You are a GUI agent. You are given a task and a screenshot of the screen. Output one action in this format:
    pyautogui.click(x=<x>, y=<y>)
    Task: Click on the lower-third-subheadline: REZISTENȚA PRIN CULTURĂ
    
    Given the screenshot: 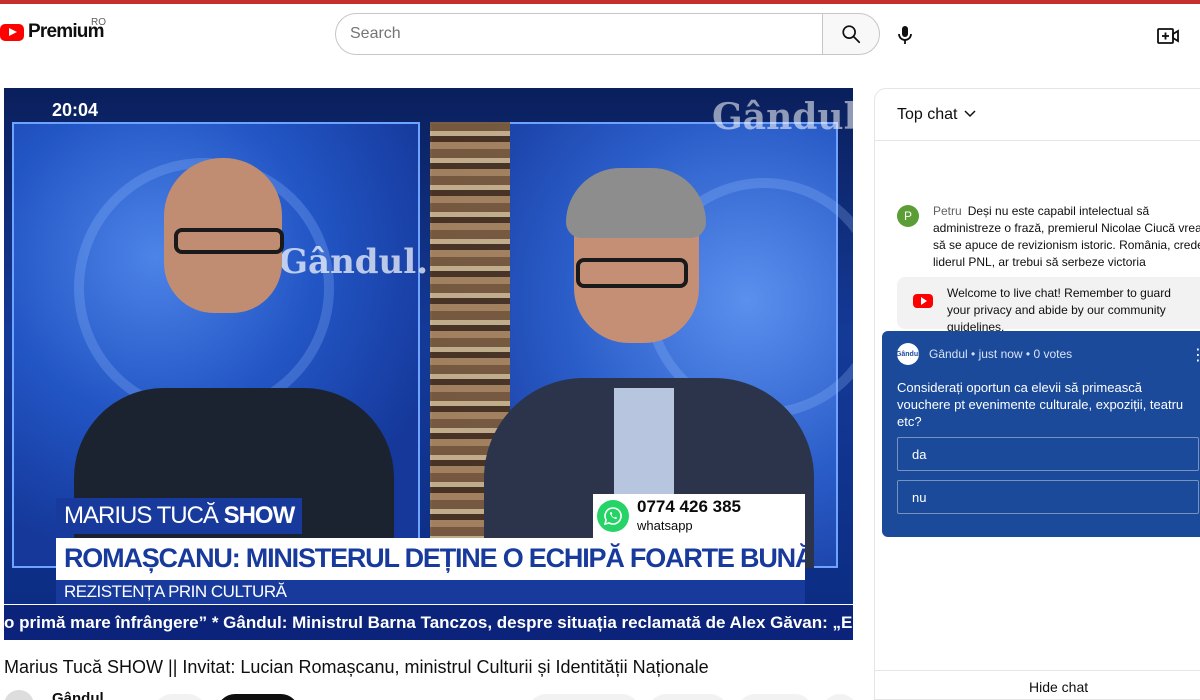 What is the action you would take?
    pyautogui.click(x=430, y=592)
    